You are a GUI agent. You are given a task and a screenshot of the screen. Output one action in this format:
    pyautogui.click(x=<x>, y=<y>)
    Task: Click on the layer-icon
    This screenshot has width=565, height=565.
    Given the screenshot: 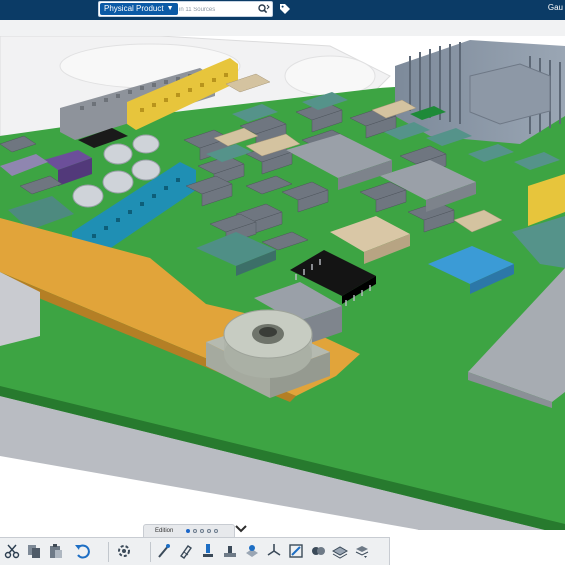 What is the action you would take?
    pyautogui.click(x=340, y=551)
    